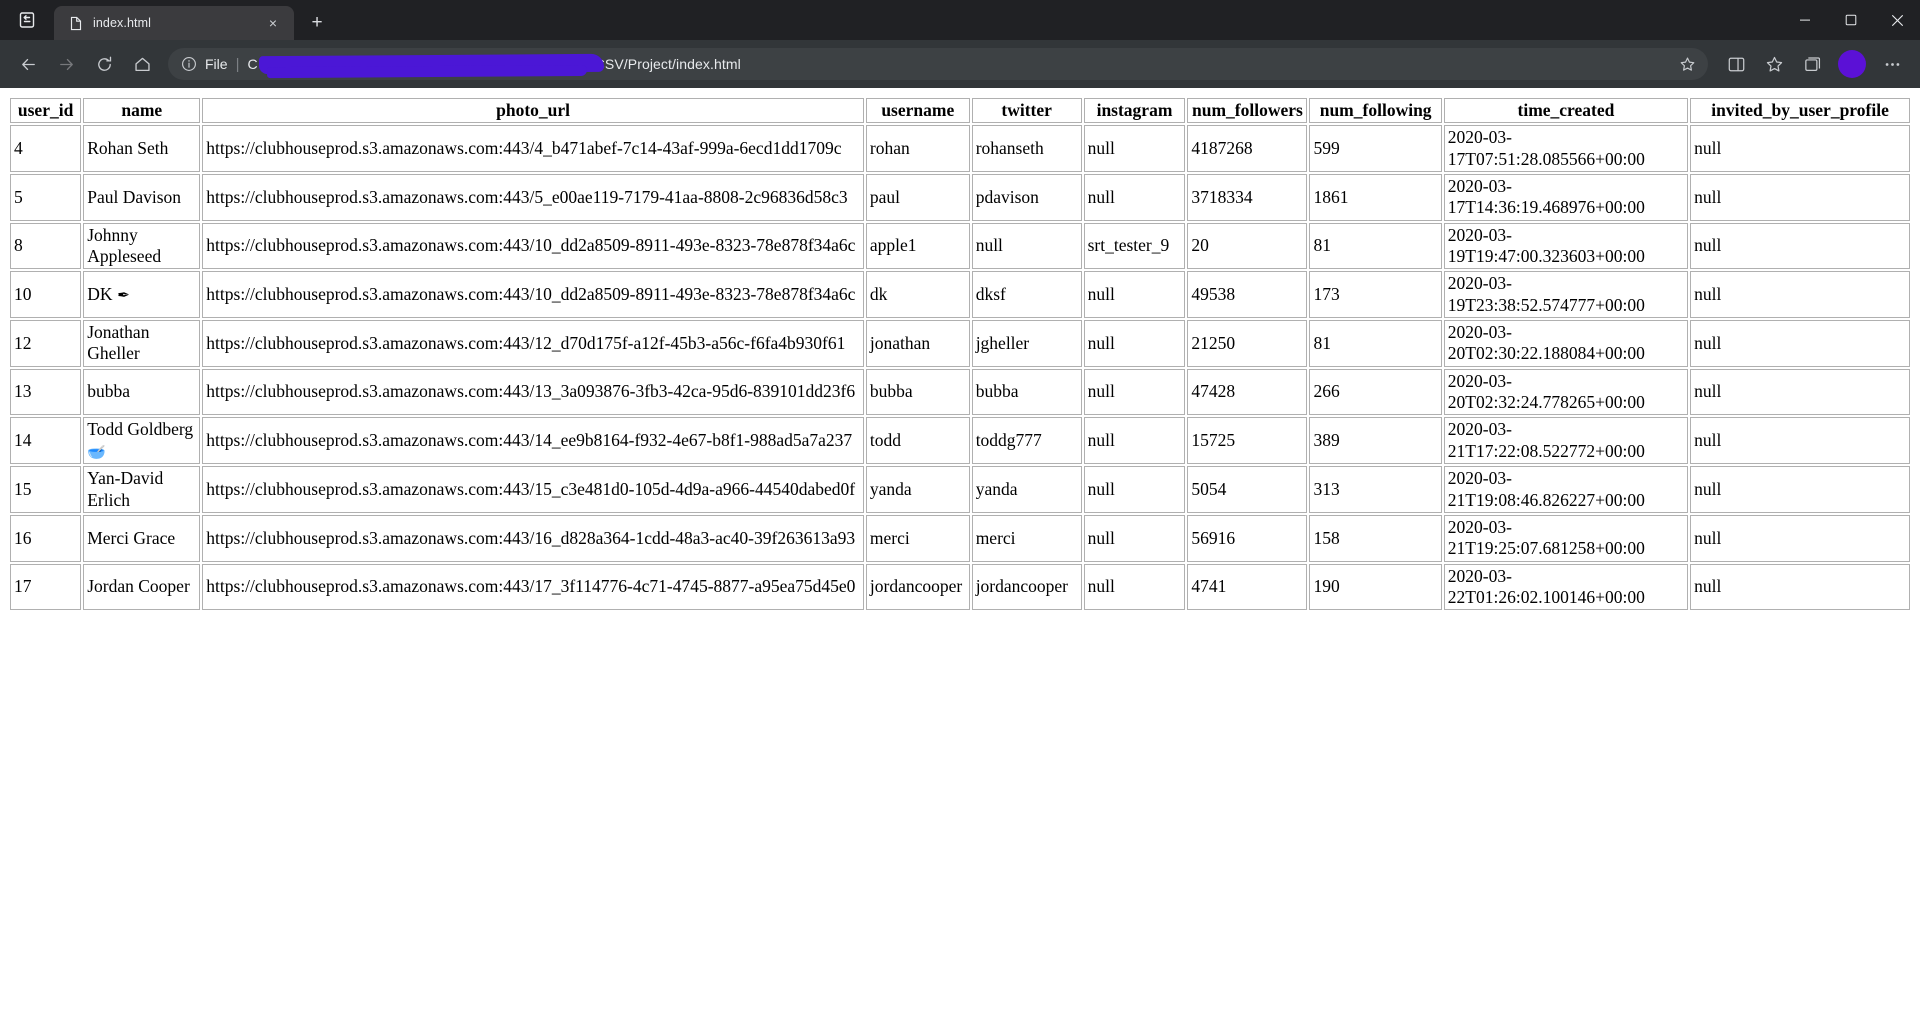 This screenshot has height=1031, width=1920. What do you see at coordinates (1687, 64) in the screenshot?
I see `star-icon` at bounding box center [1687, 64].